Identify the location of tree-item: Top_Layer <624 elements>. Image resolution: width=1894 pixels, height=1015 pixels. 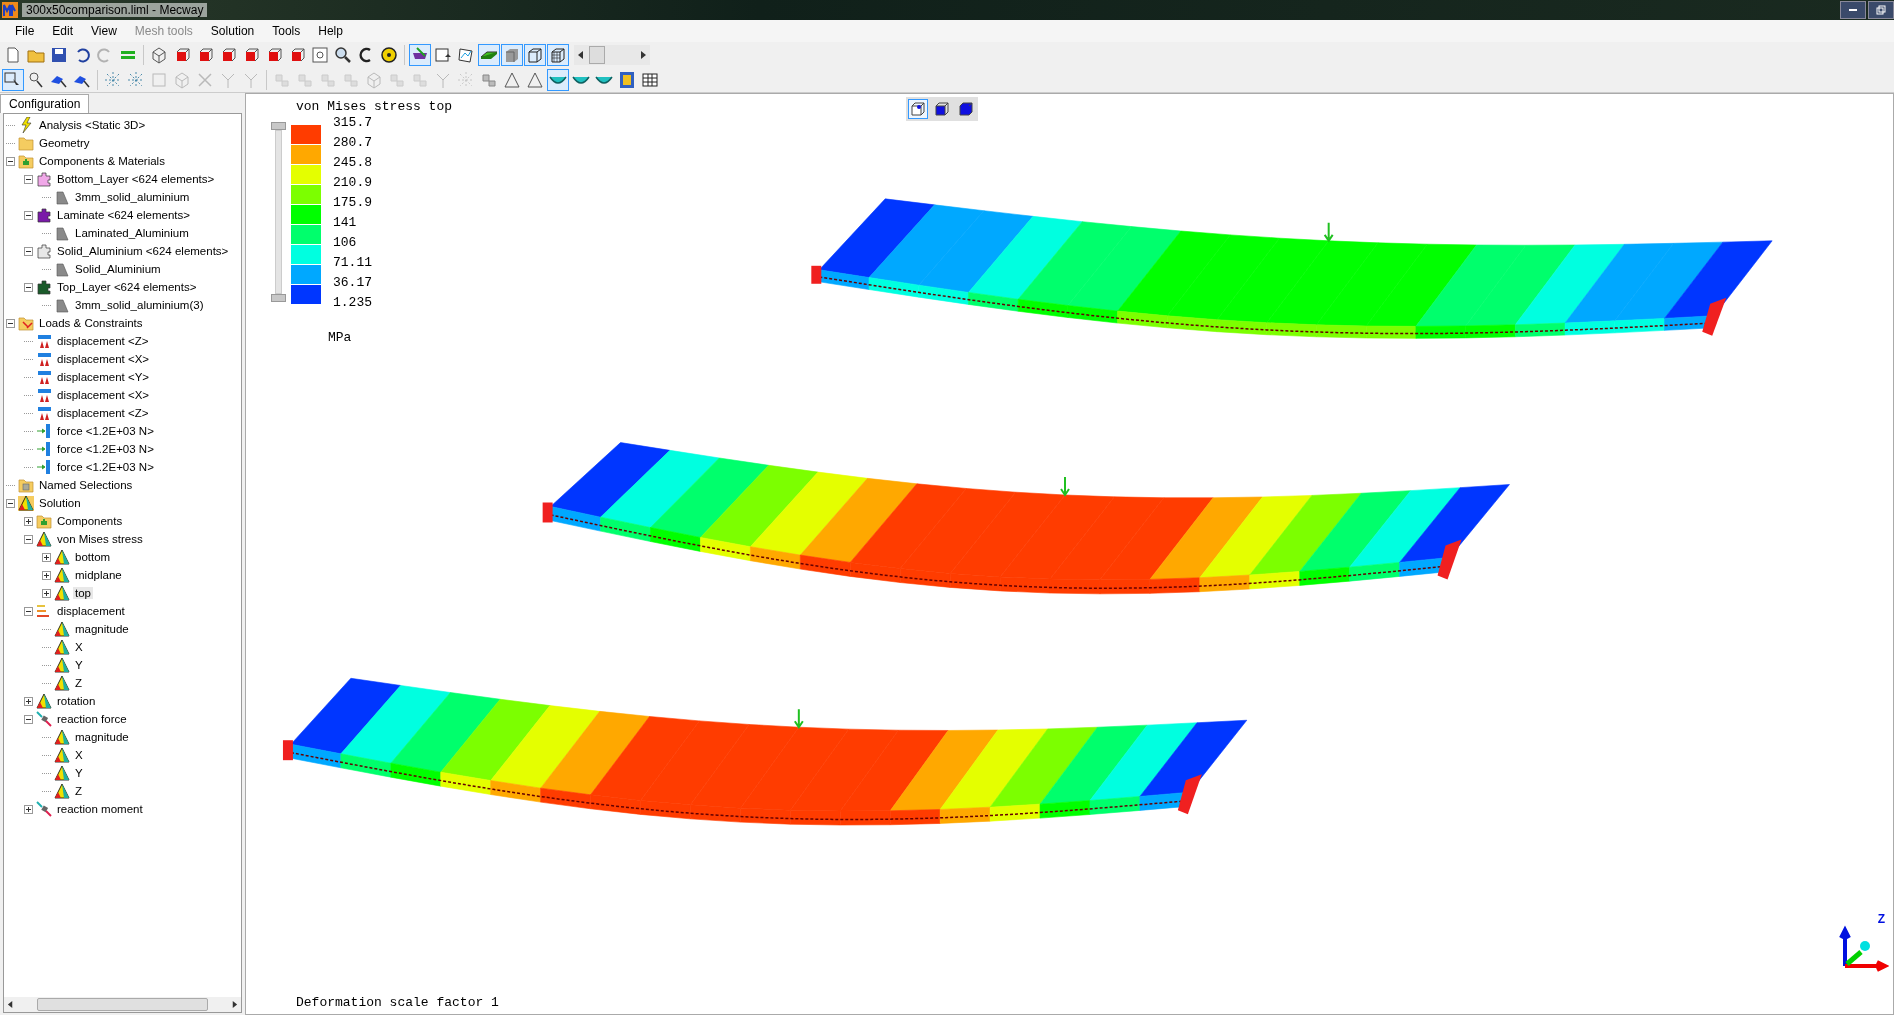
(127, 287).